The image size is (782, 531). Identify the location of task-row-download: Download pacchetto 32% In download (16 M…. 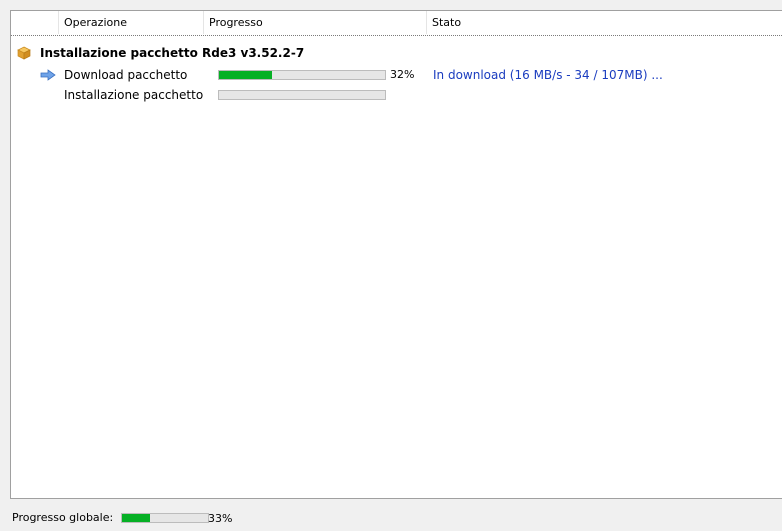
(396, 75).